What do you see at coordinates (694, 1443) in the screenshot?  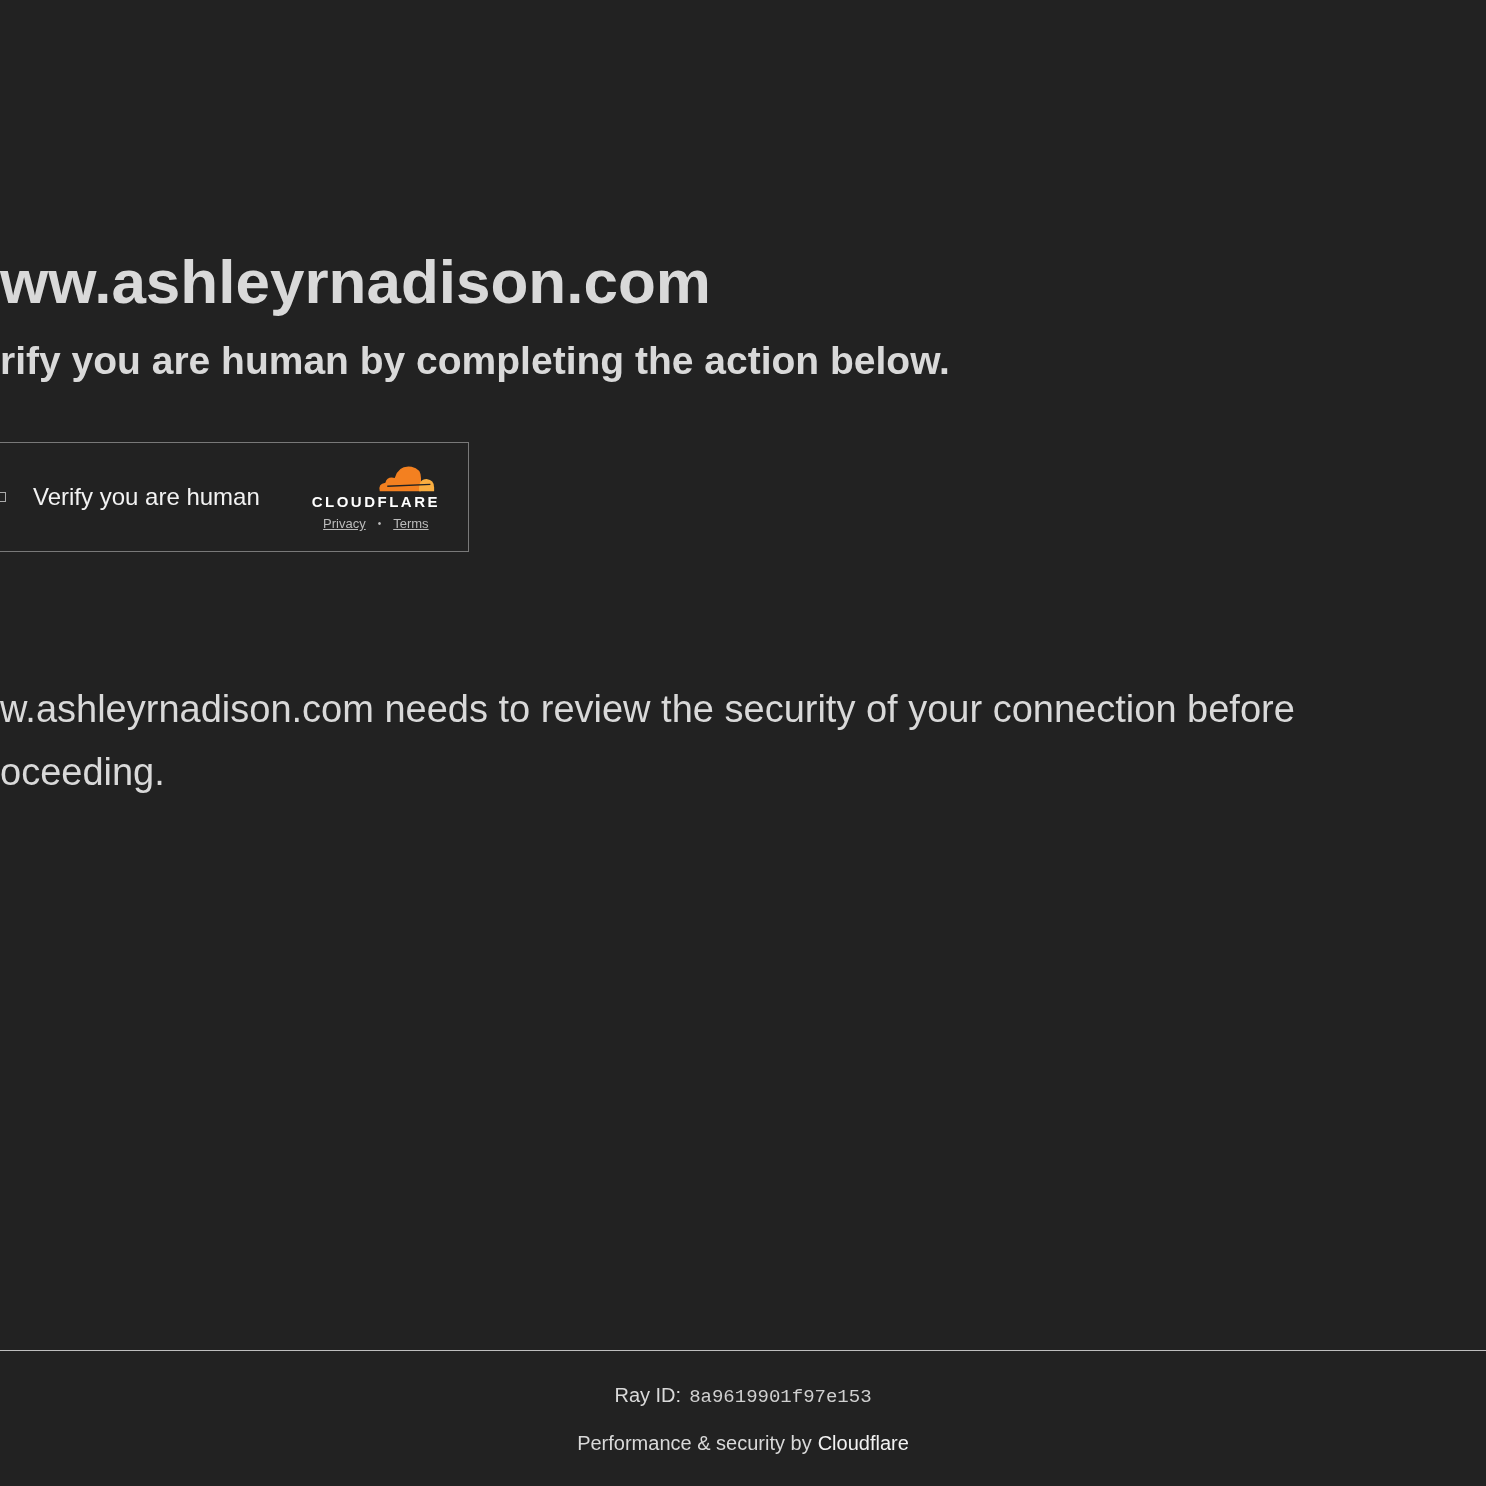 I see `credit-text: Performance & security by` at bounding box center [694, 1443].